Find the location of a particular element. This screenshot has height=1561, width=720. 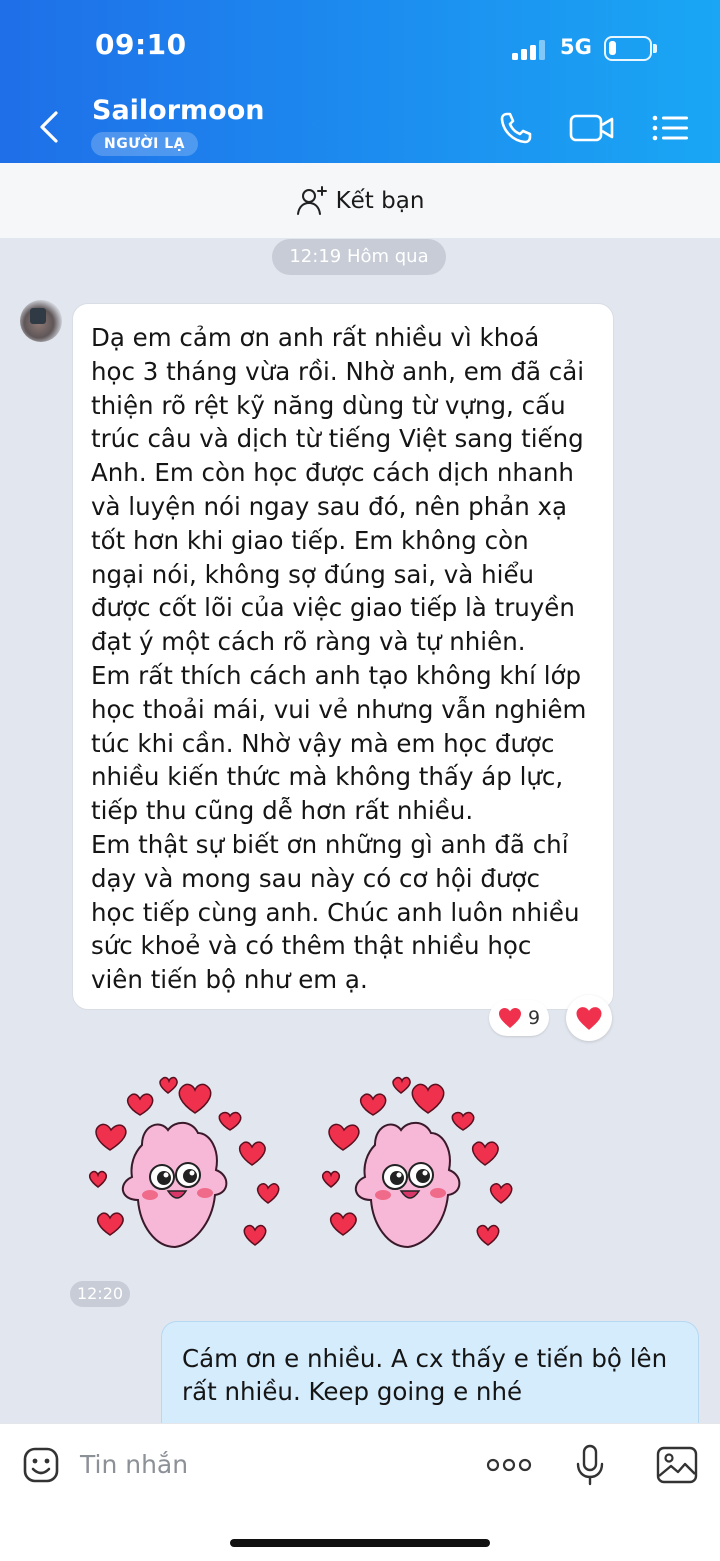

reaction-summary: 9 is located at coordinates (519, 1018).